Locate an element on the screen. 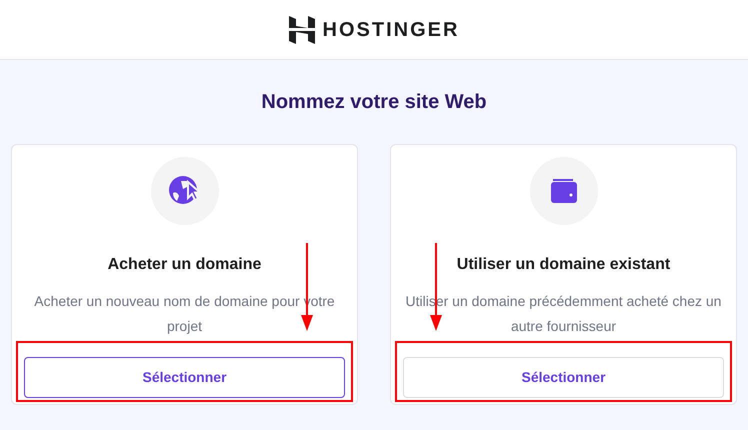  option-title: Utiliser un domaine existant is located at coordinates (563, 265).